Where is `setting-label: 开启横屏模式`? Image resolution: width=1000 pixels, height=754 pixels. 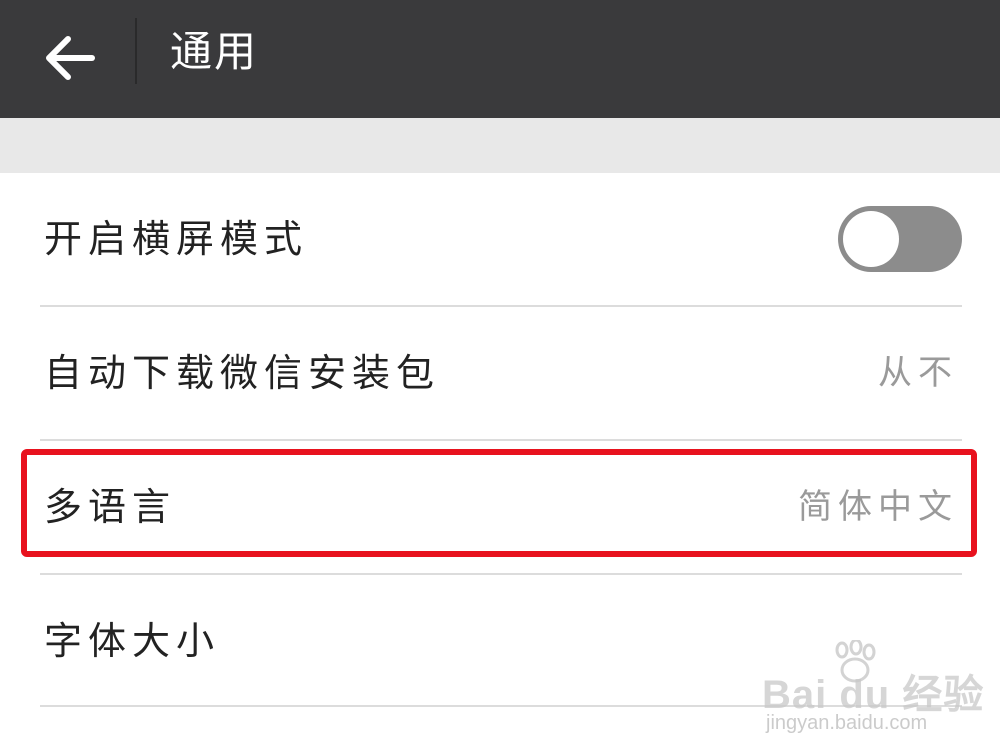 setting-label: 开启横屏模式 is located at coordinates (176, 239).